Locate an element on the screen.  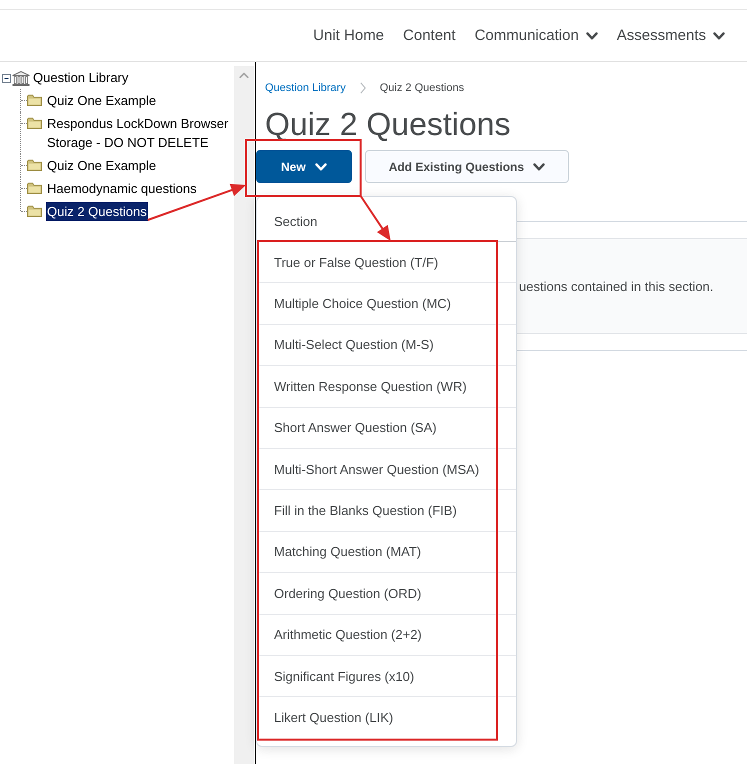
nav-link: Content is located at coordinates (429, 35).